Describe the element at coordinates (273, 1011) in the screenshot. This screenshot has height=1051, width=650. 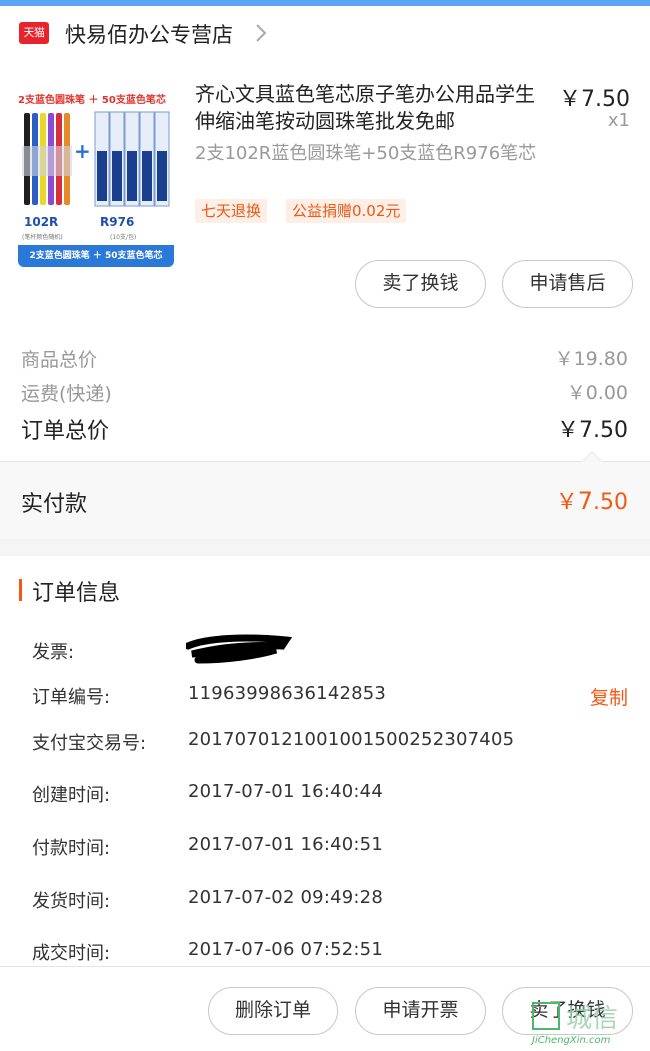
I see `delete-order-button: 删除订单` at that location.